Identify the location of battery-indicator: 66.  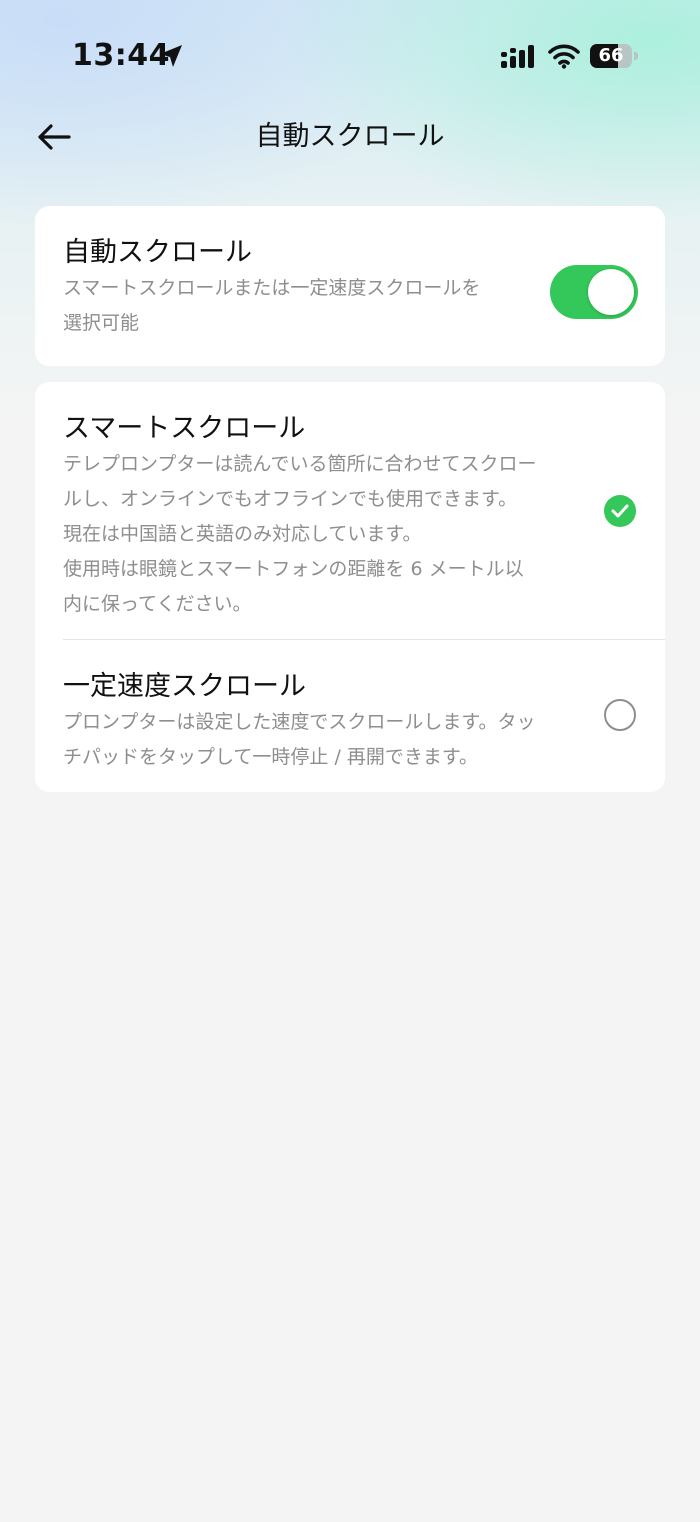
(614, 56).